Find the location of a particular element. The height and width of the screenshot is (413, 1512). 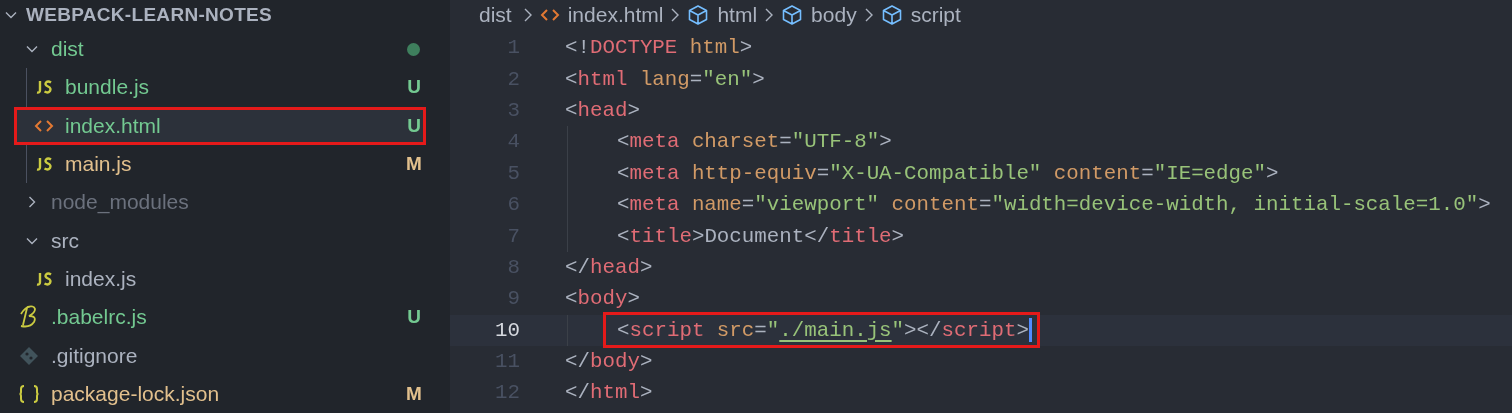

code-line: <meta name="viewport" content="width=device-width, initial-scale=1.0"> is located at coordinates (1054, 205).